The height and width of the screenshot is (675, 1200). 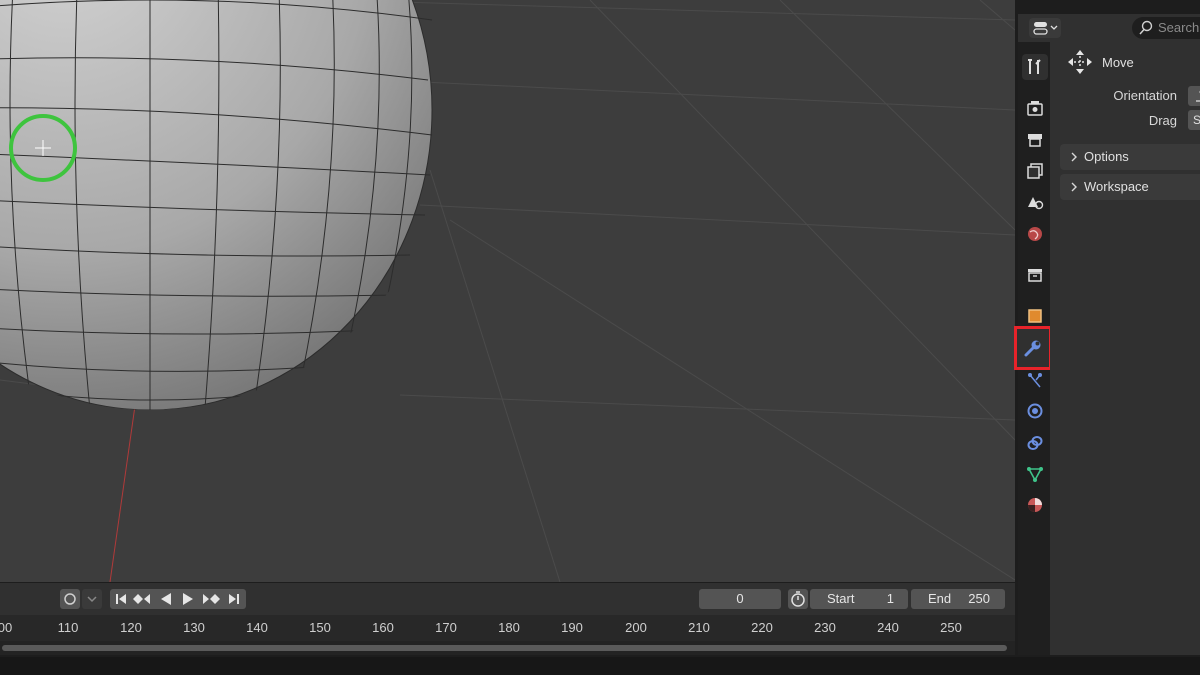 What do you see at coordinates (1118, 62) in the screenshot?
I see `active-tool-name: Move` at bounding box center [1118, 62].